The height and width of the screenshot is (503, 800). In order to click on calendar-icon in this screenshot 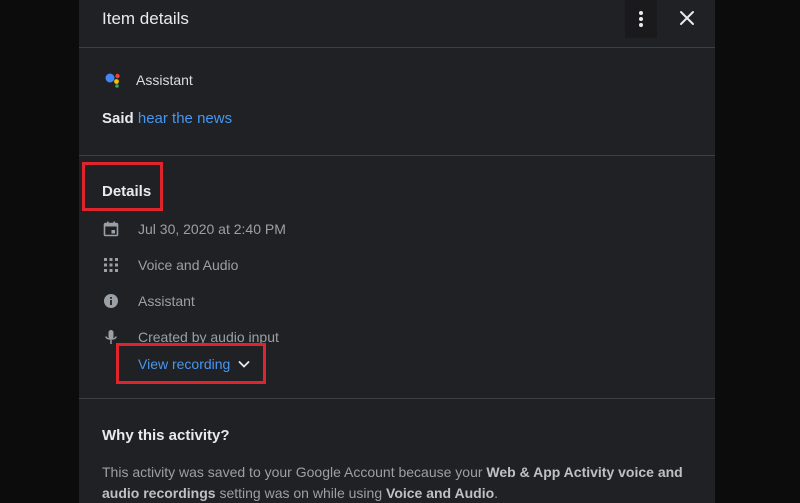, I will do `click(111, 229)`.